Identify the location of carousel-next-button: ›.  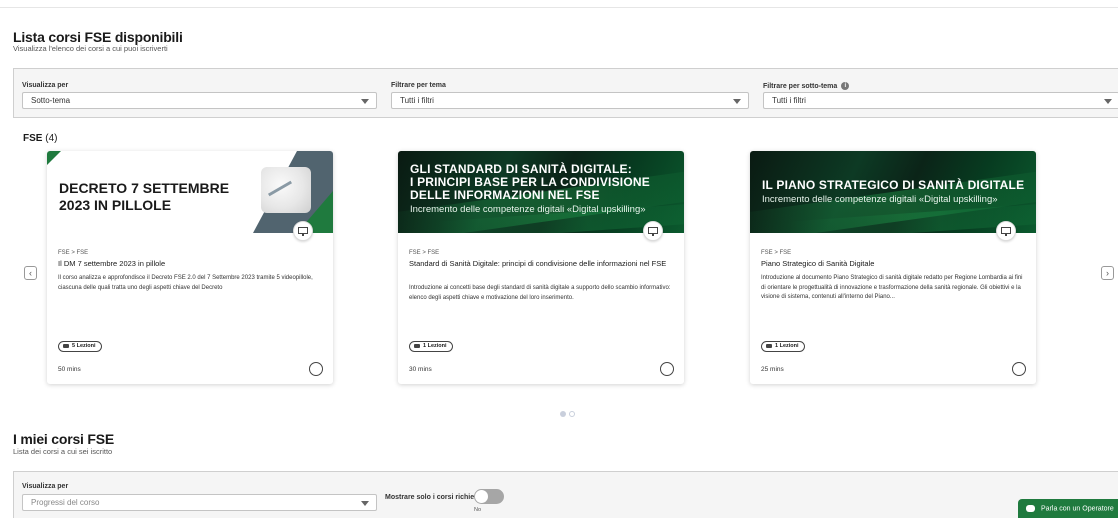
(1107, 273).